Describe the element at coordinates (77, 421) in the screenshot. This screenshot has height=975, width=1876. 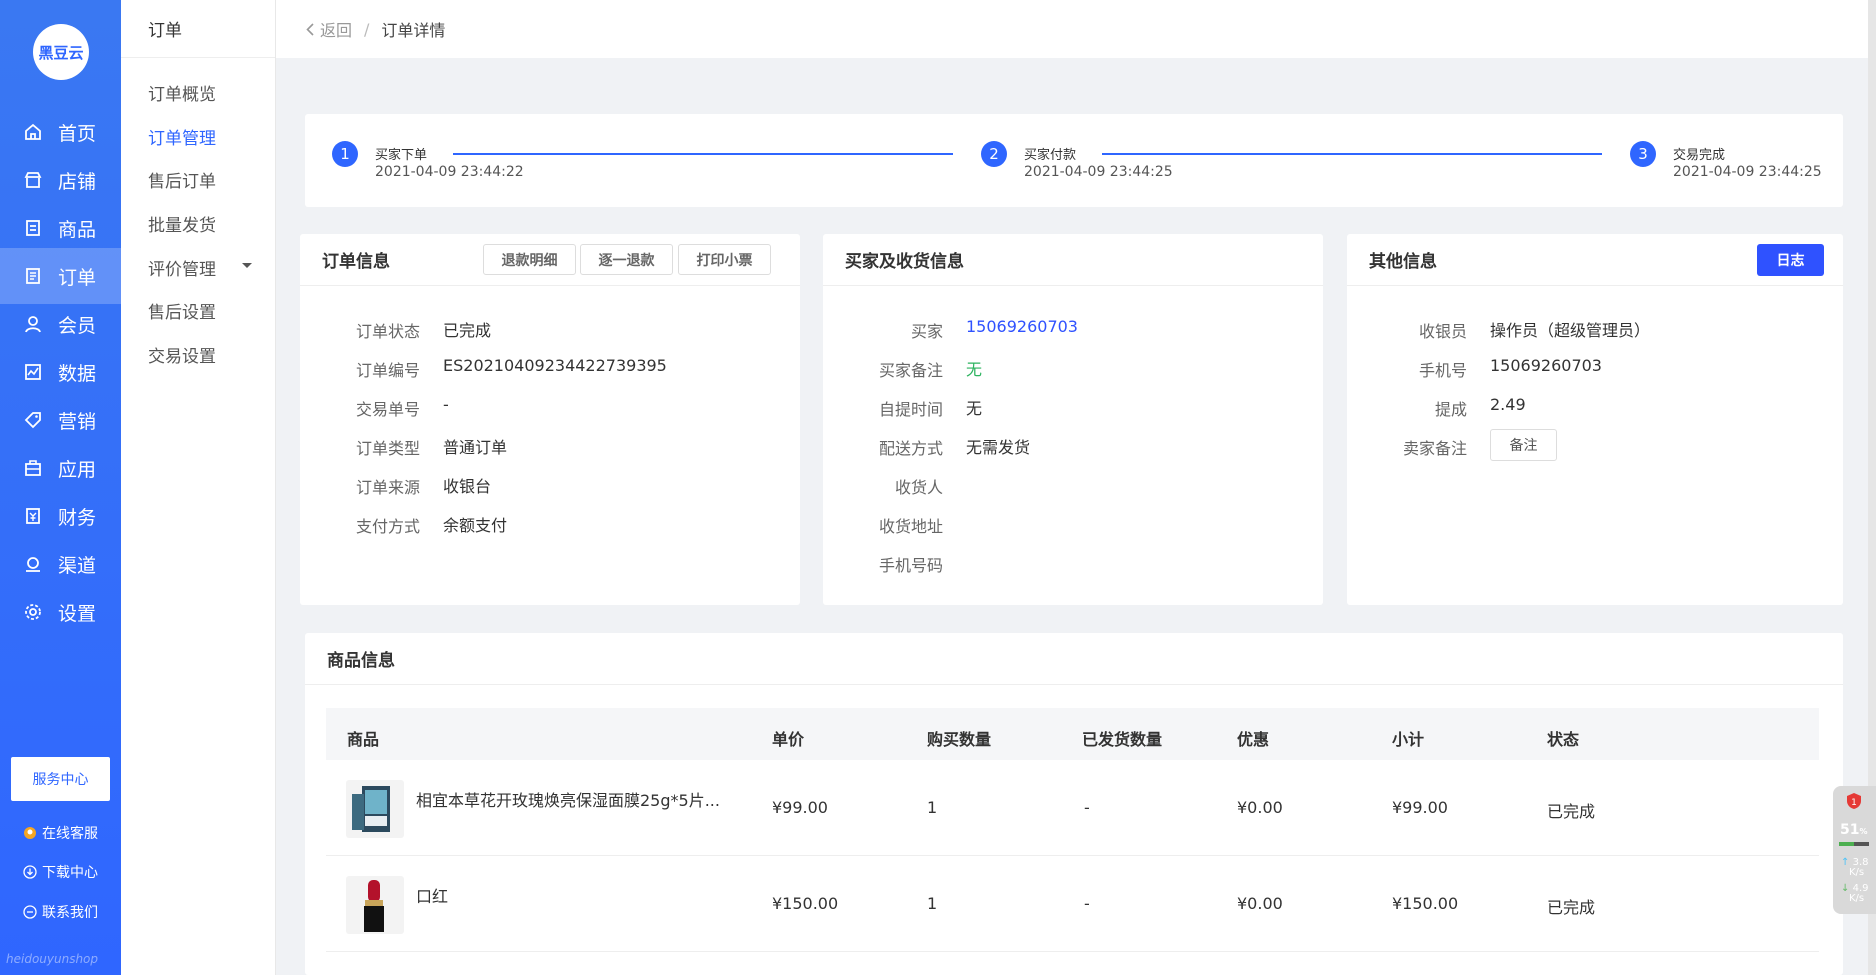
I see `nav-marketing-label: 营销` at that location.